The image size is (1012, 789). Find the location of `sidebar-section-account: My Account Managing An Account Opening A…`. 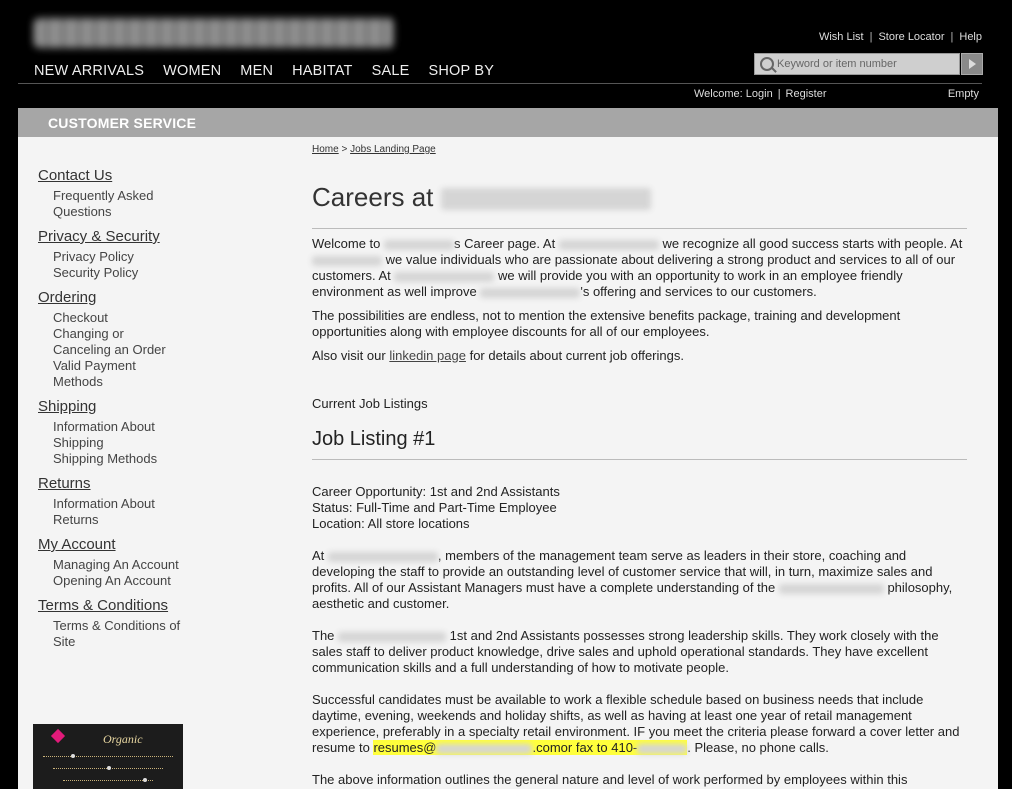

sidebar-section-account: My Account Managing An Account Opening A… is located at coordinates (123, 562).